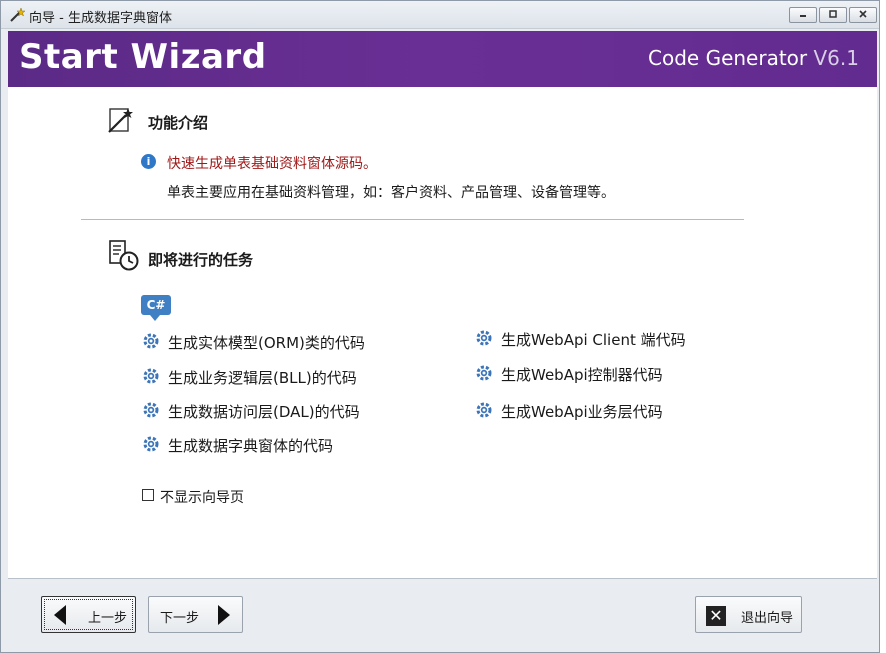 The height and width of the screenshot is (653, 886). Describe the element at coordinates (224, 615) in the screenshot. I see `arrow-right-icon` at that location.